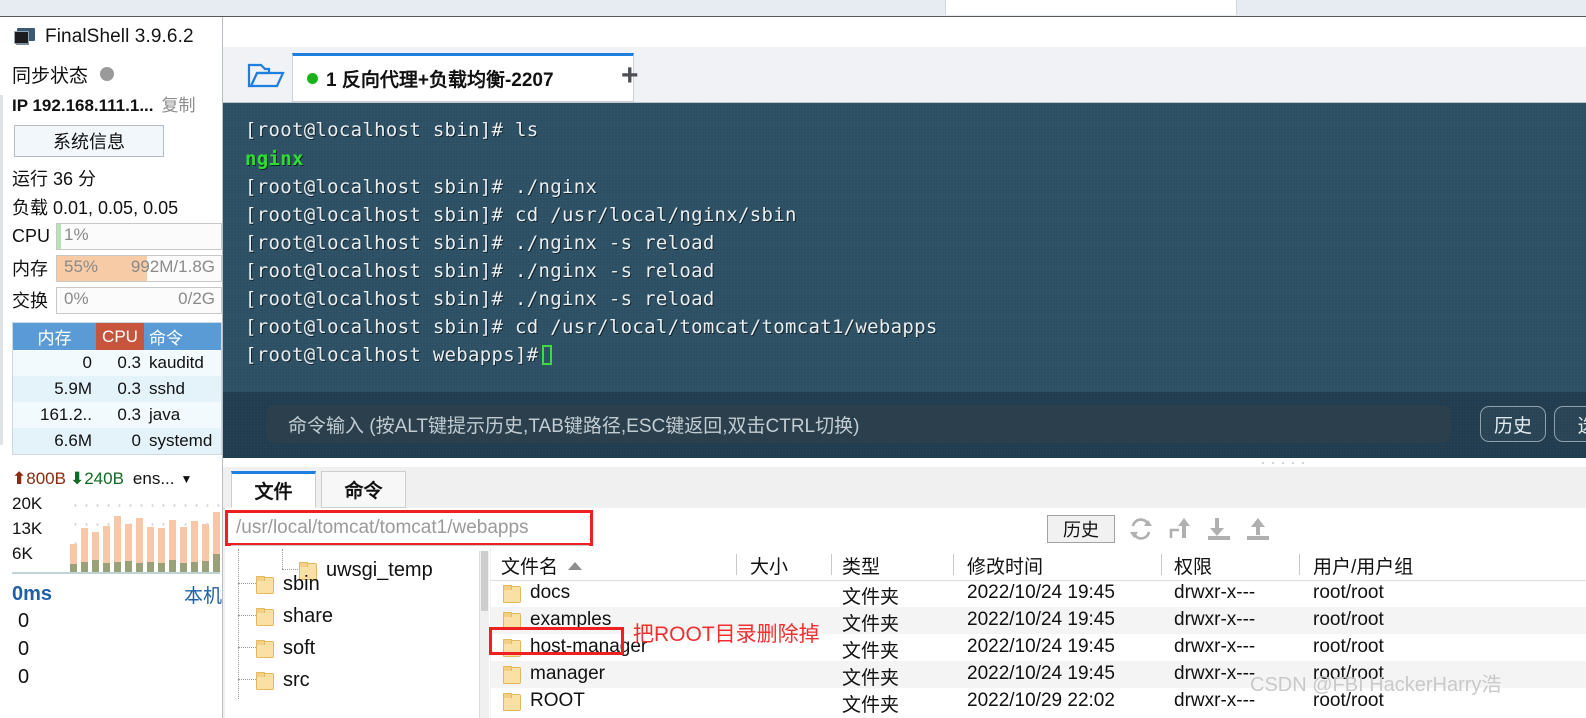  Describe the element at coordinates (117, 74) in the screenshot. I see `sync-status-row: 同步状态` at that location.